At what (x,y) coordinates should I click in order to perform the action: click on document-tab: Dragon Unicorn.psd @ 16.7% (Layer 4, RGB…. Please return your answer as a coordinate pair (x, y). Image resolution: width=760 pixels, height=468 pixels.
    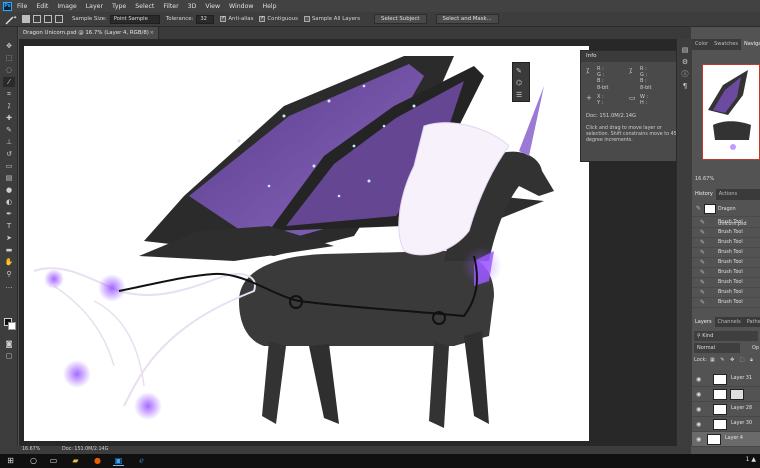
    Looking at the image, I should click on (89, 33).